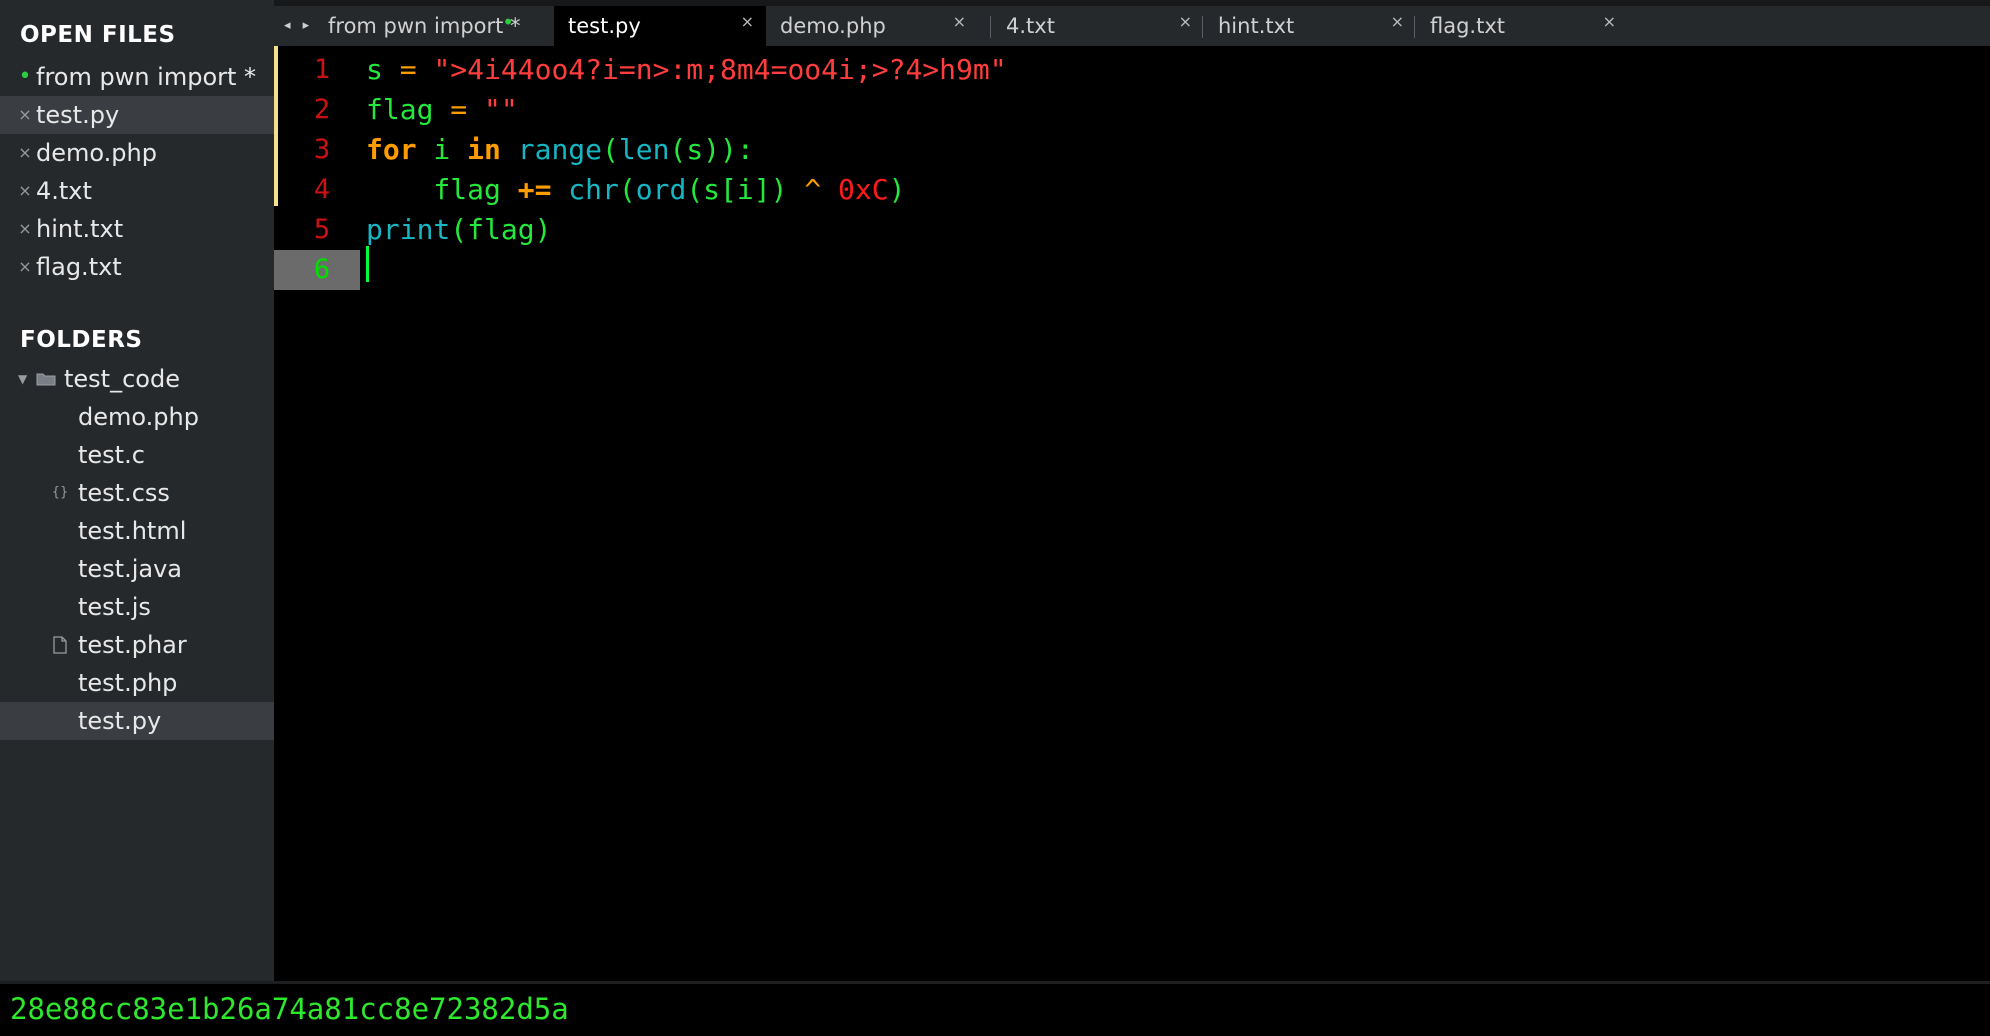 The image size is (1990, 1036). Describe the element at coordinates (137, 379) in the screenshot. I see `folder-item-test-code: ▼ test_code` at that location.